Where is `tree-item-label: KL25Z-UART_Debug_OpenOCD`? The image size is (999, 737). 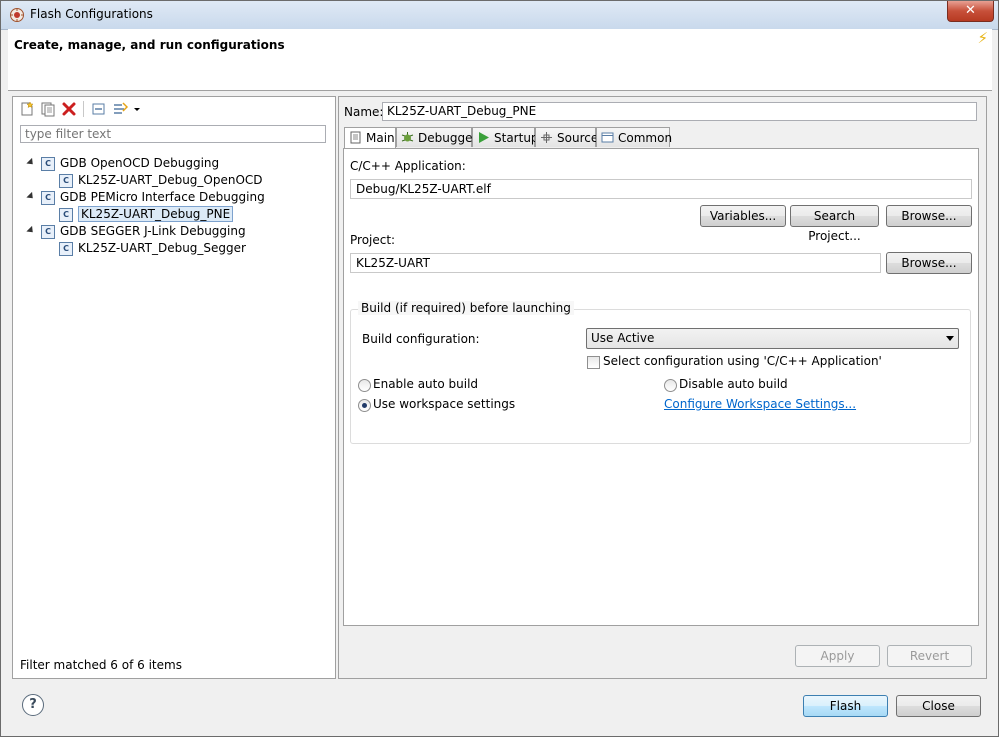
tree-item-label: KL25Z-UART_Debug_OpenOCD is located at coordinates (170, 180).